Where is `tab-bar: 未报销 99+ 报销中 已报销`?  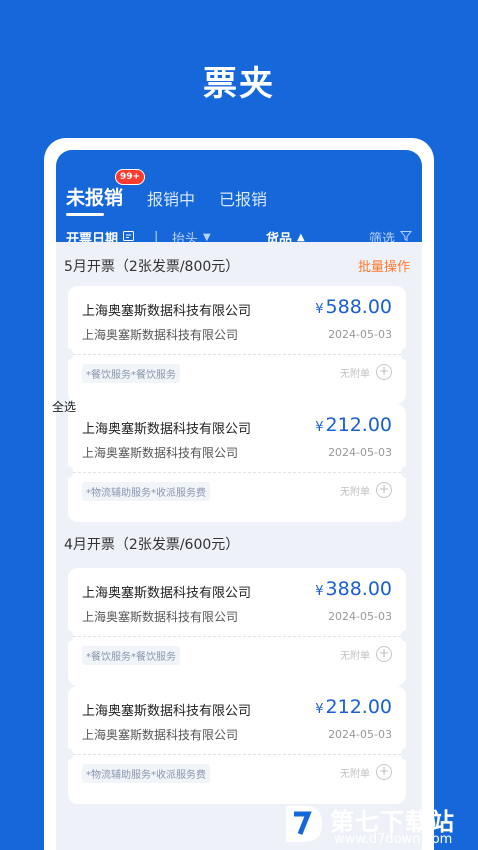 tab-bar: 未报销 99+ 报销中 已报销 is located at coordinates (178, 192).